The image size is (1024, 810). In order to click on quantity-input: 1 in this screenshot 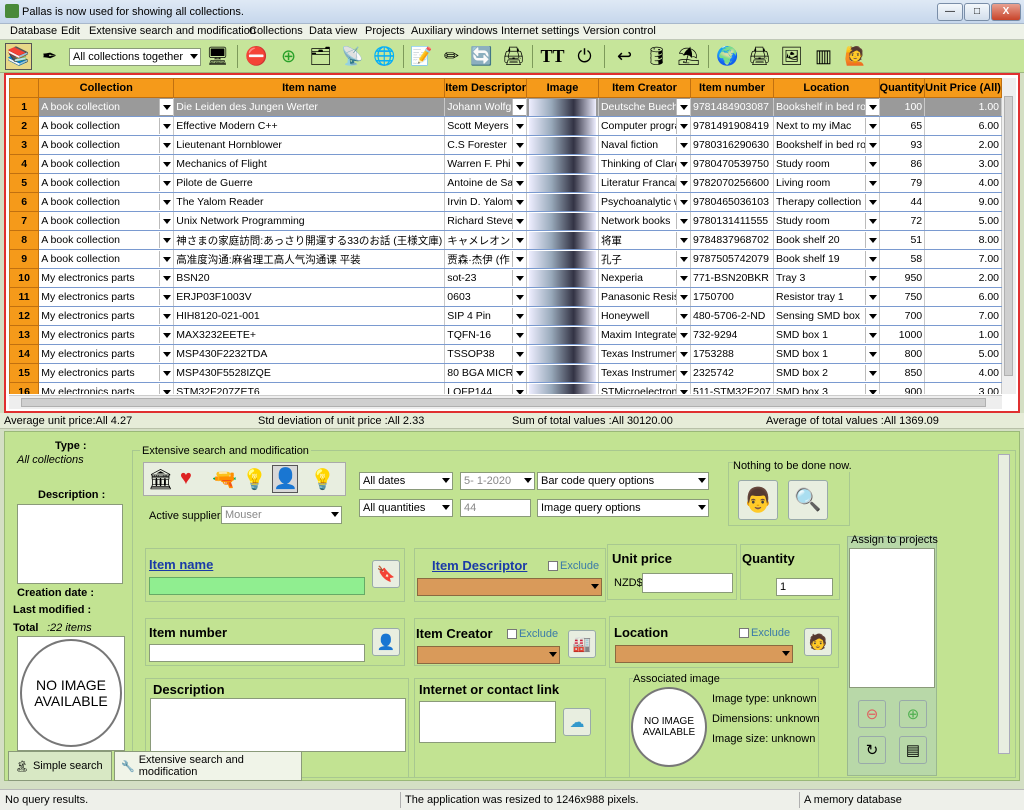, I will do `click(804, 587)`.